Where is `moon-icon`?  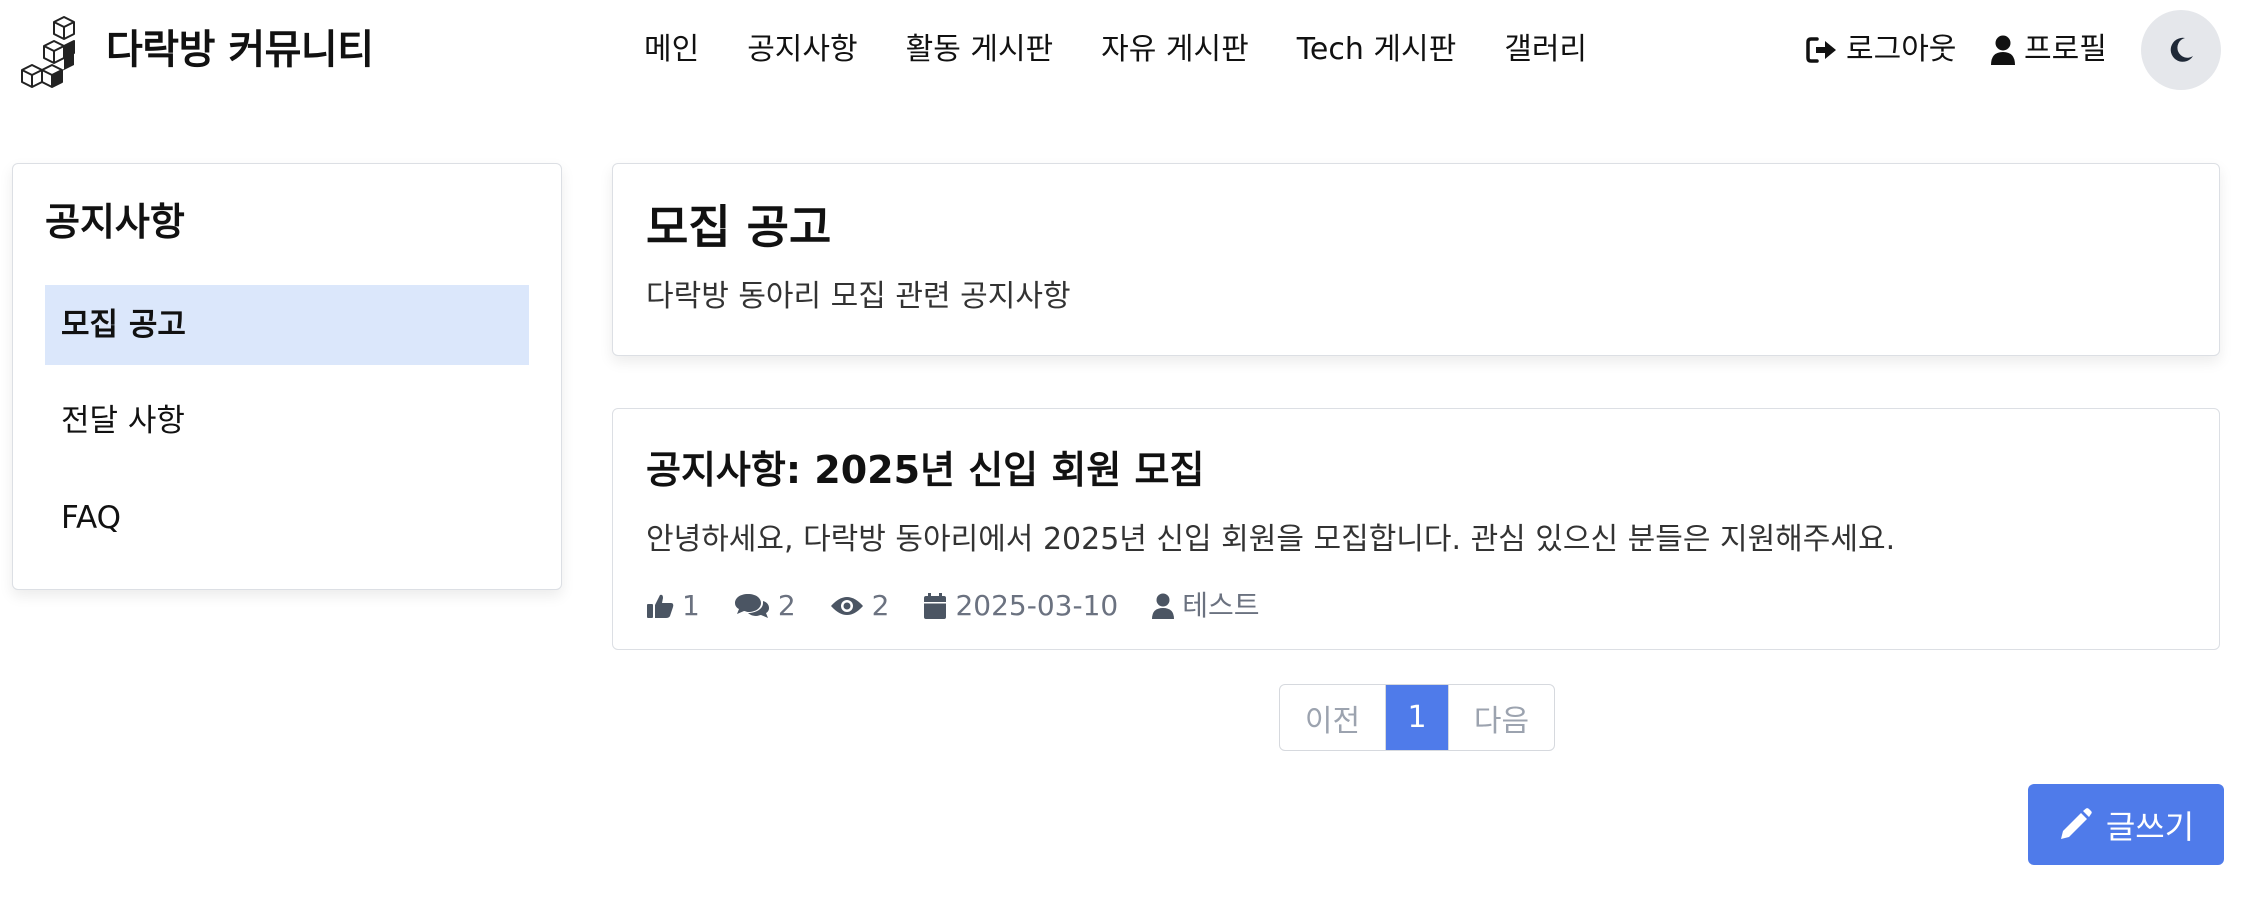
moon-icon is located at coordinates (2181, 49).